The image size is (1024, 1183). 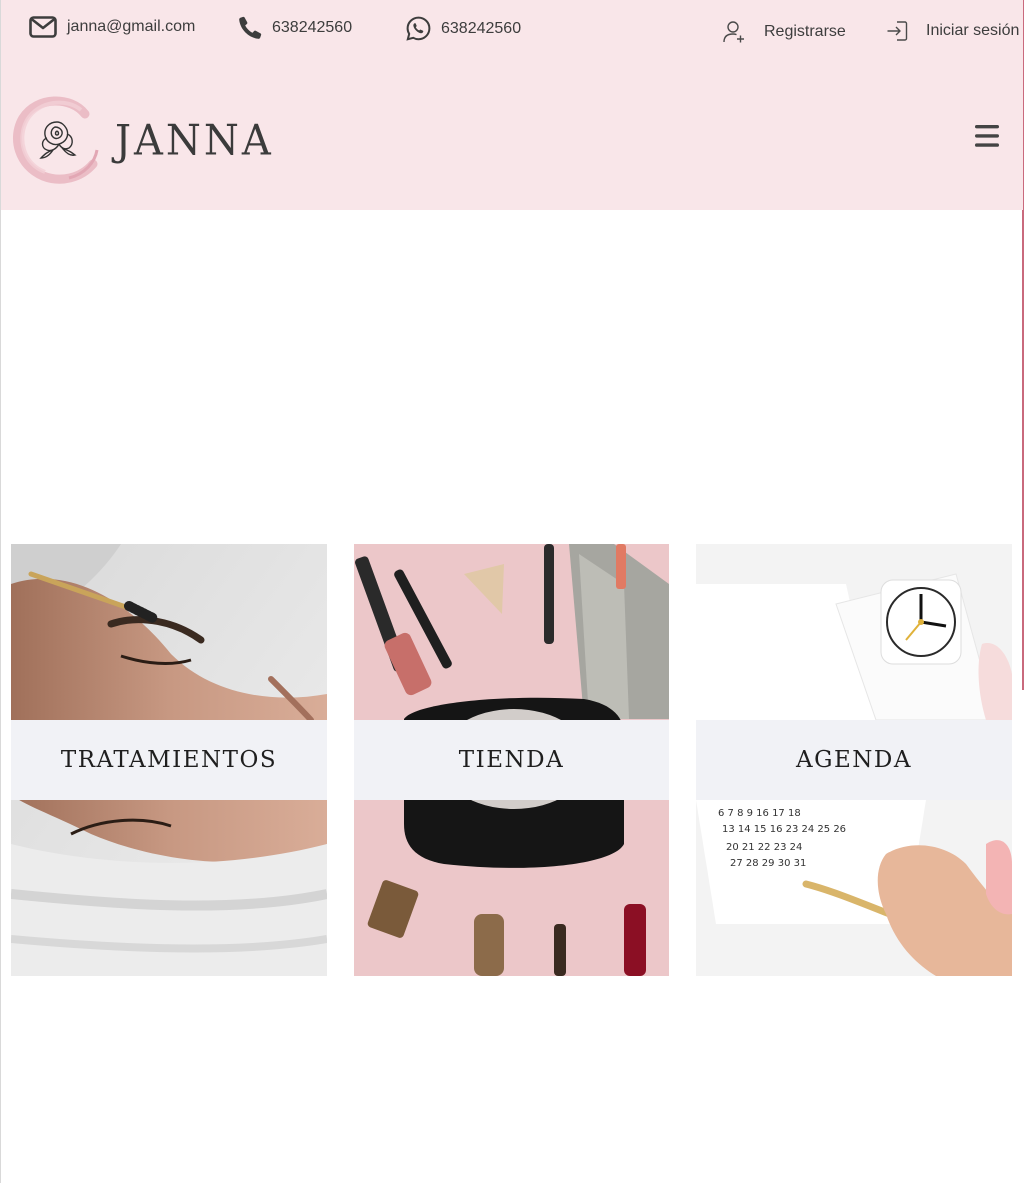 I want to click on menu-toggle-button, so click(x=987, y=136).